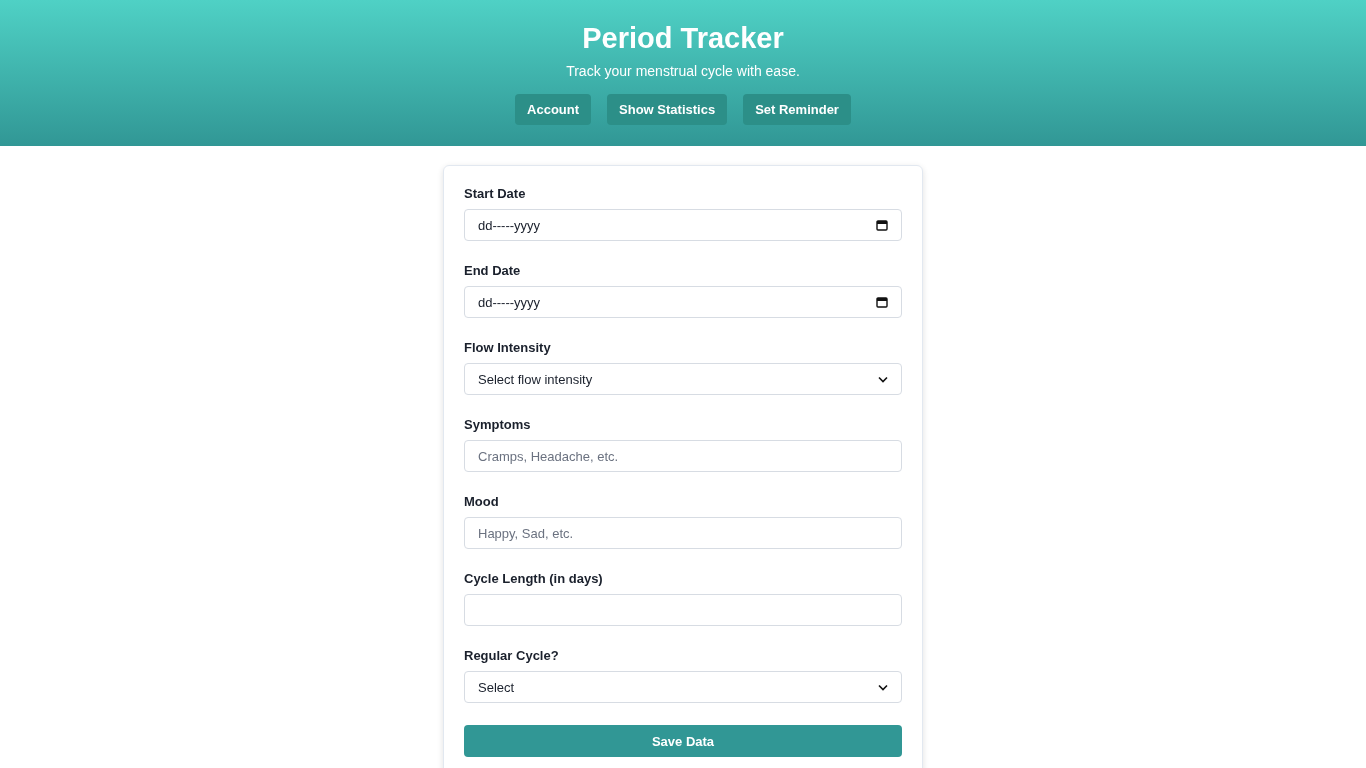 The image size is (1366, 768). Describe the element at coordinates (683, 610) in the screenshot. I see `number-field` at that location.